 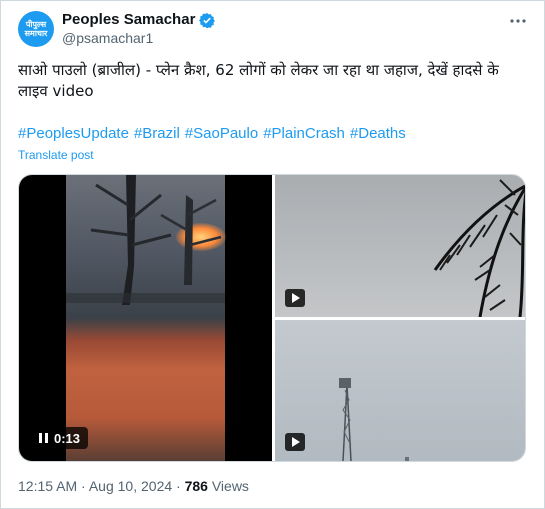 I want to click on palm-leaves, so click(x=479, y=248).